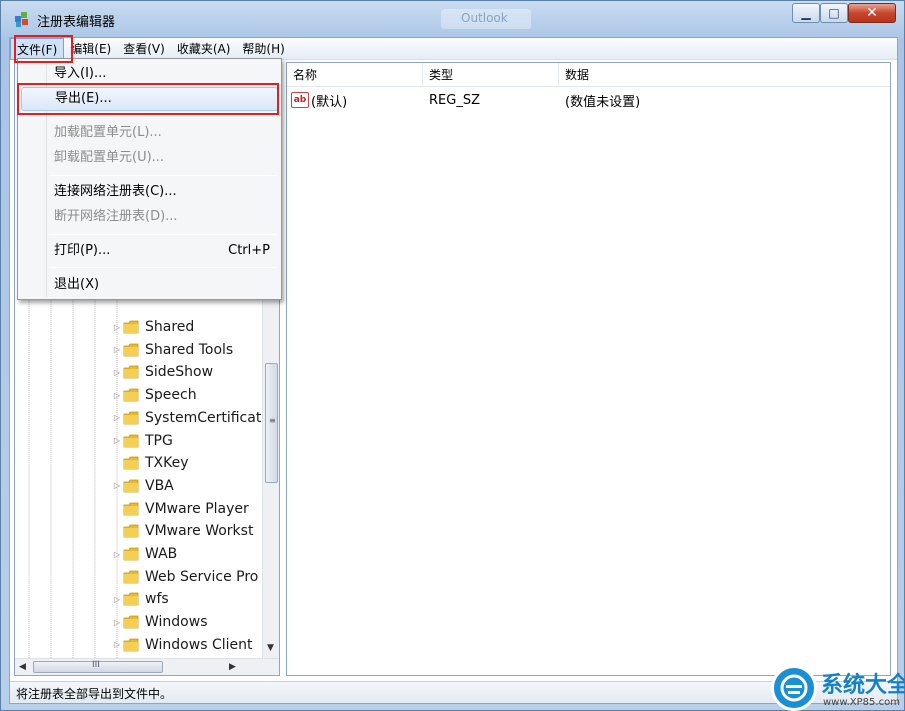 The width and height of the screenshot is (905, 711). Describe the element at coordinates (603, 102) in the screenshot. I see `value-data: (数值未设置)` at that location.